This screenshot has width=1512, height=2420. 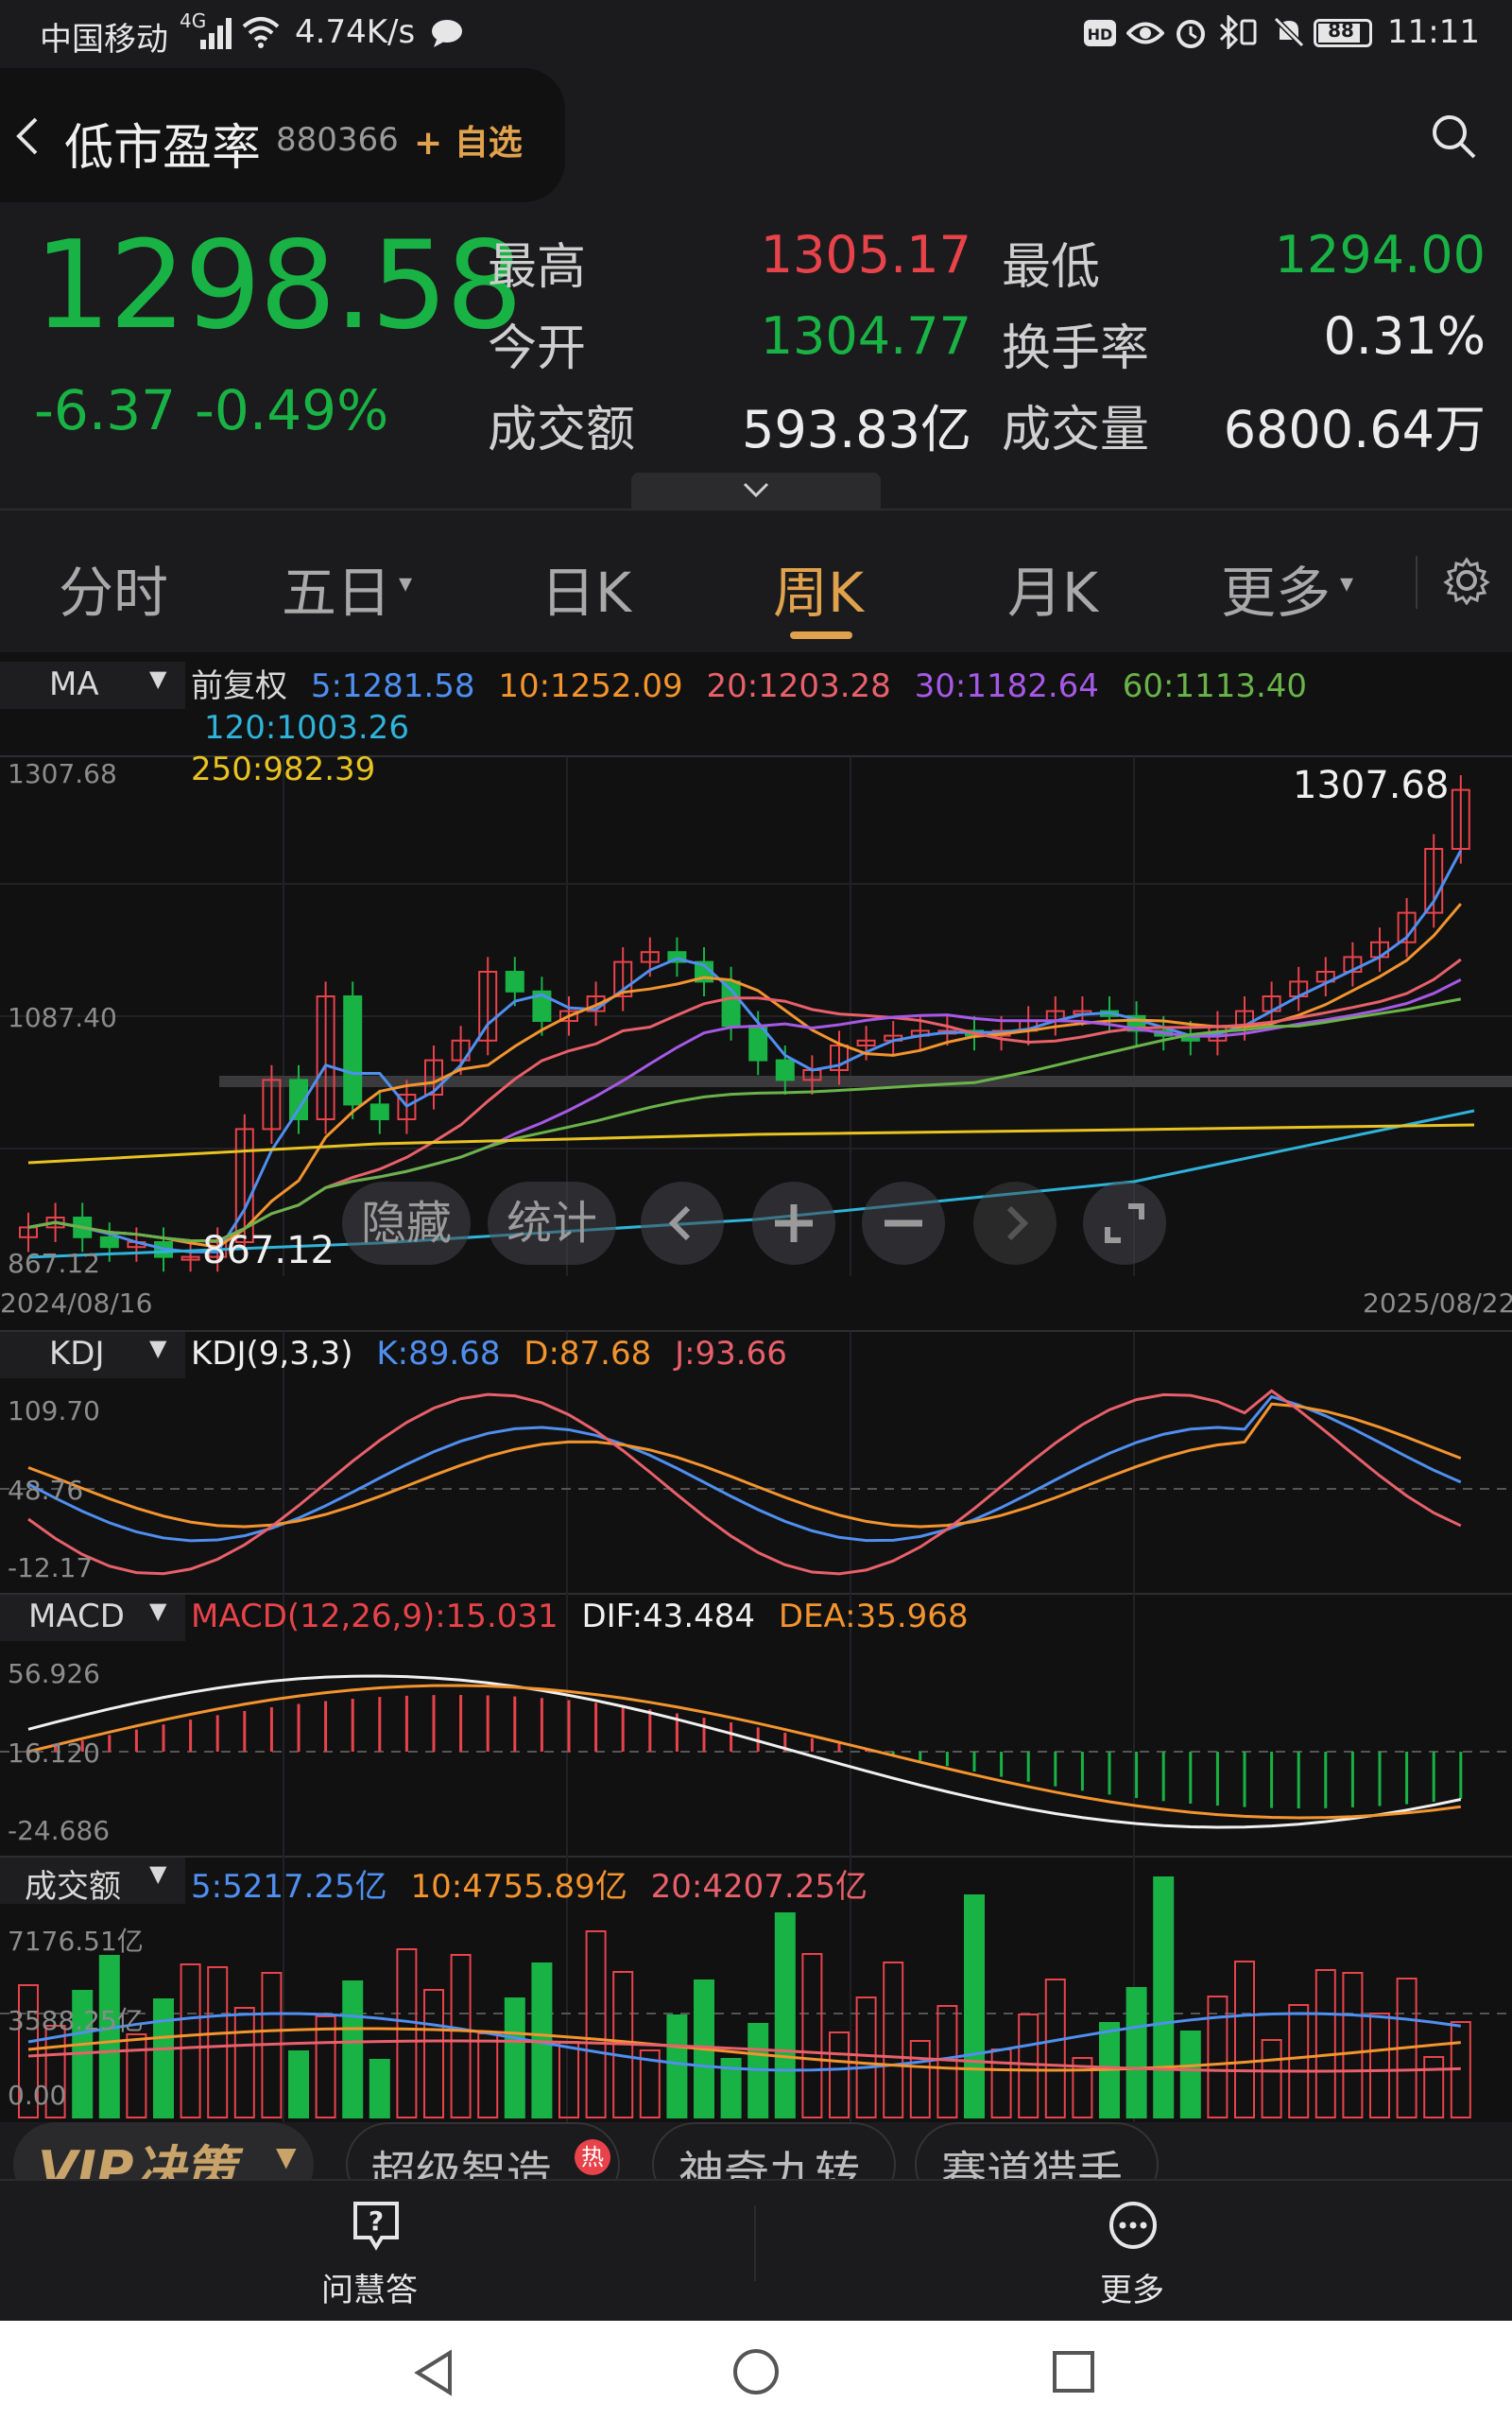 I want to click on message-icon, so click(x=447, y=33).